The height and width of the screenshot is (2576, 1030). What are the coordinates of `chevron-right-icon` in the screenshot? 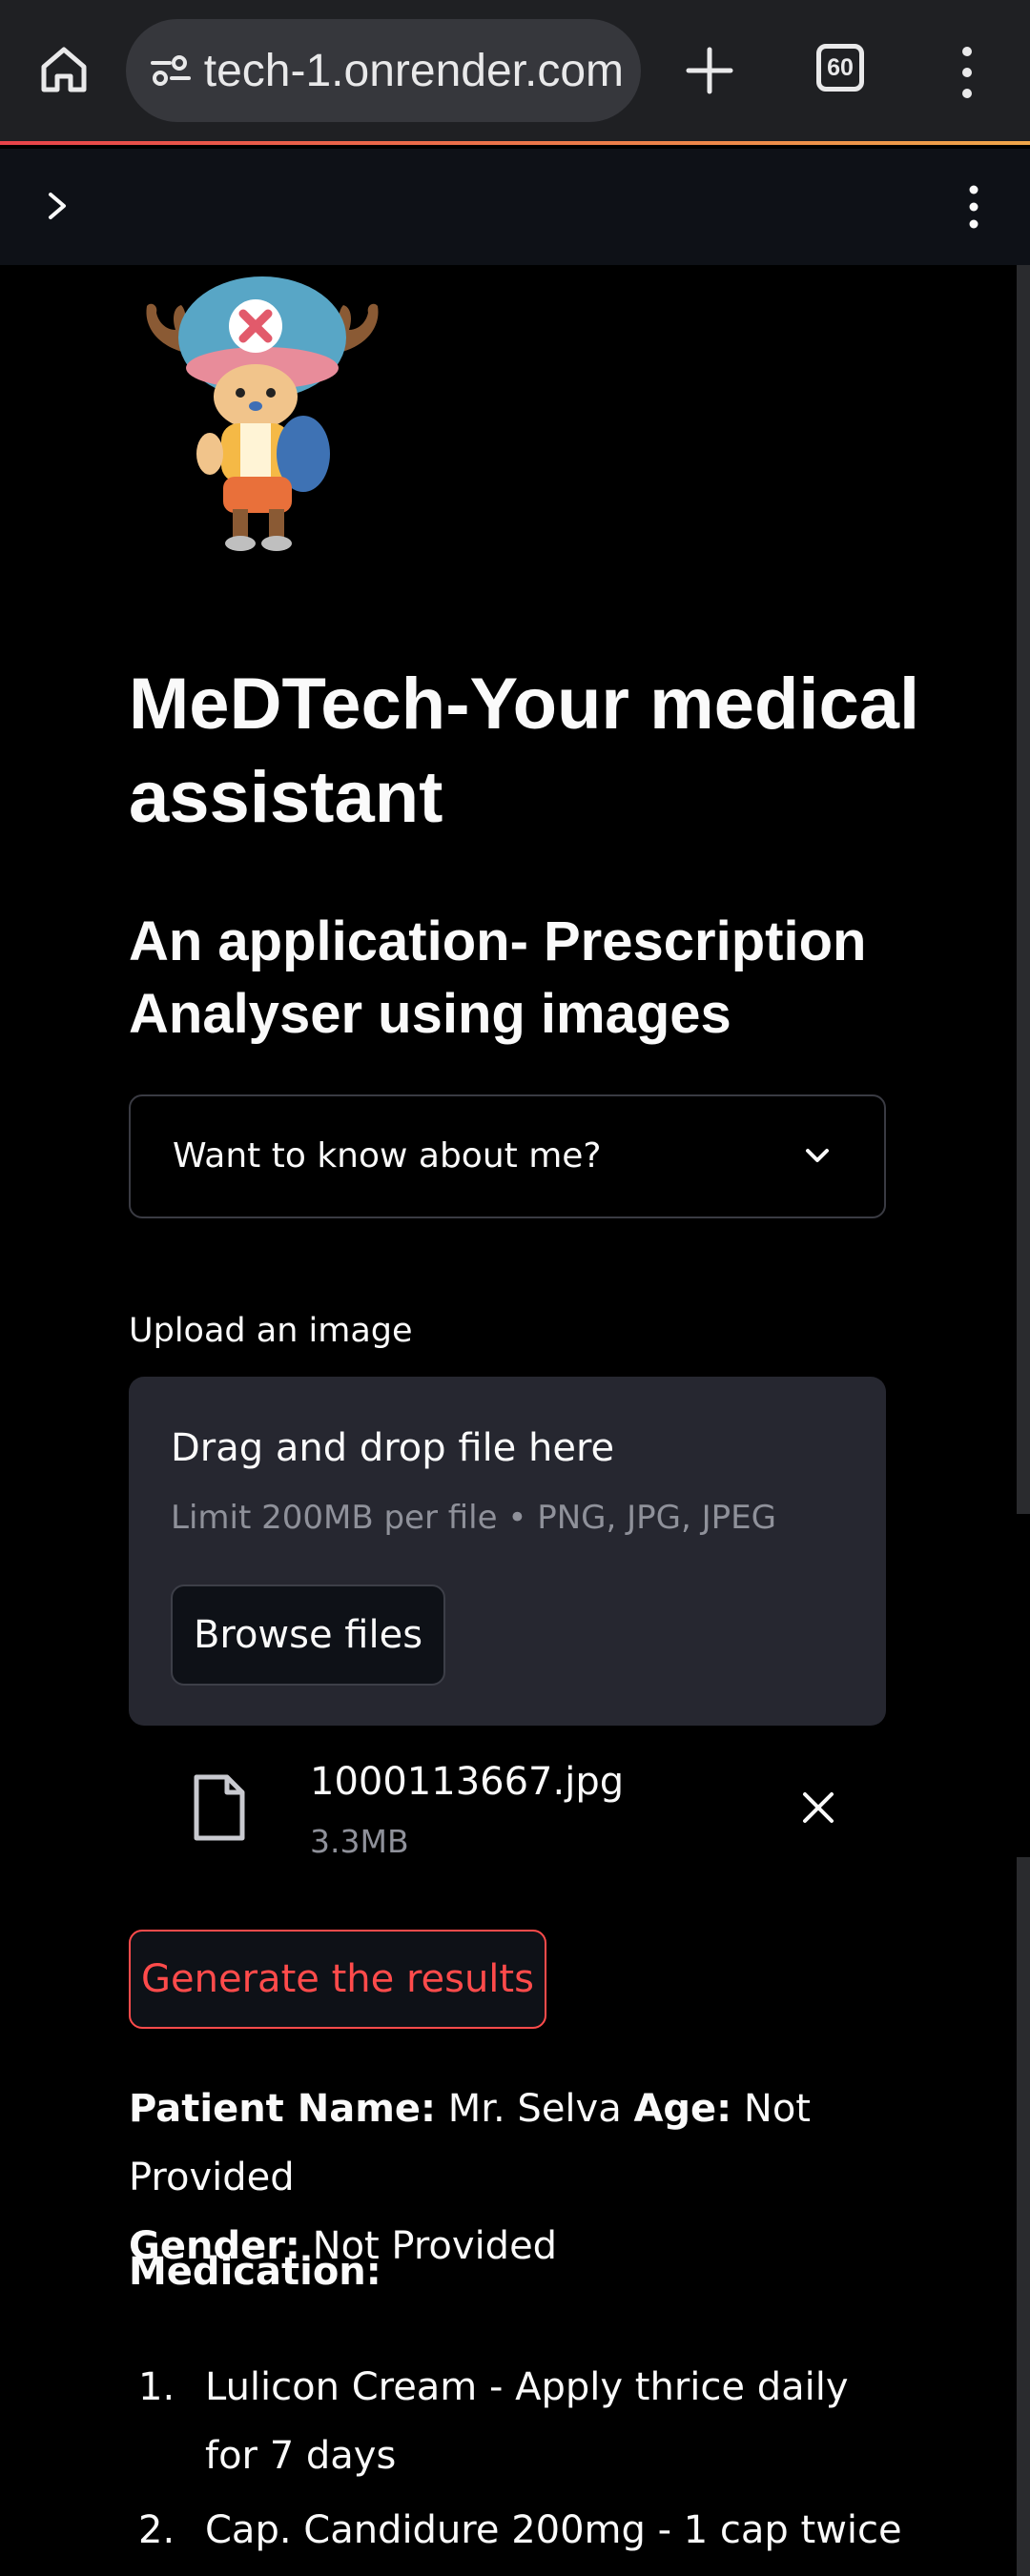 It's located at (57, 206).